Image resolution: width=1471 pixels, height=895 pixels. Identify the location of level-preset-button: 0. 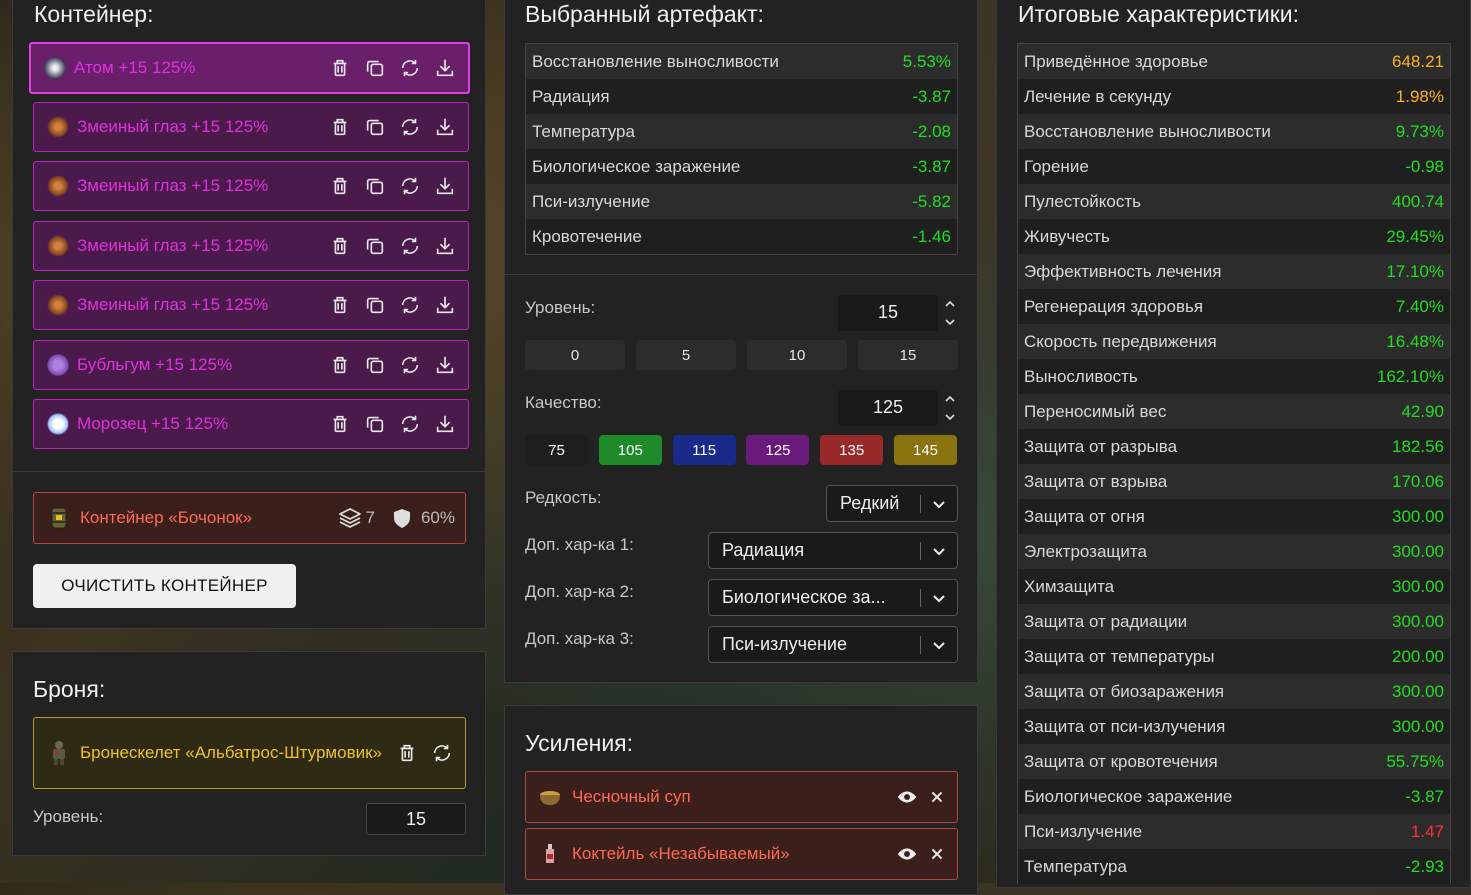
(575, 355).